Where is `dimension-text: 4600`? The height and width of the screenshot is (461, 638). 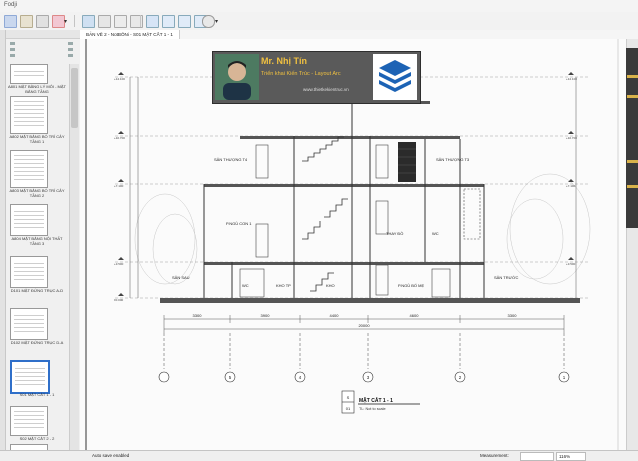 dimension-text: 4600 is located at coordinates (415, 315).